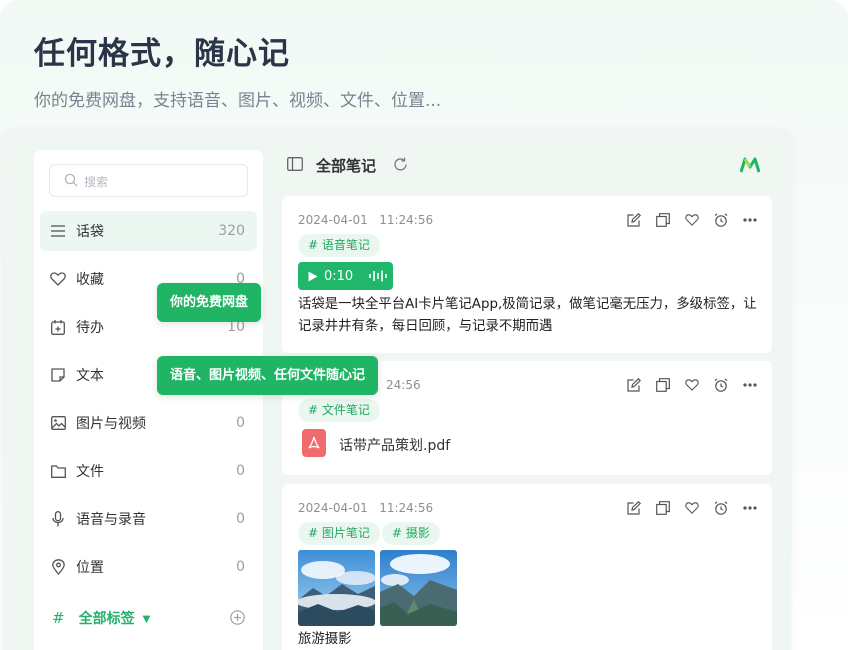  I want to click on tooltip-any-format: 语音、图片视频、任何文件随心记, so click(268, 375).